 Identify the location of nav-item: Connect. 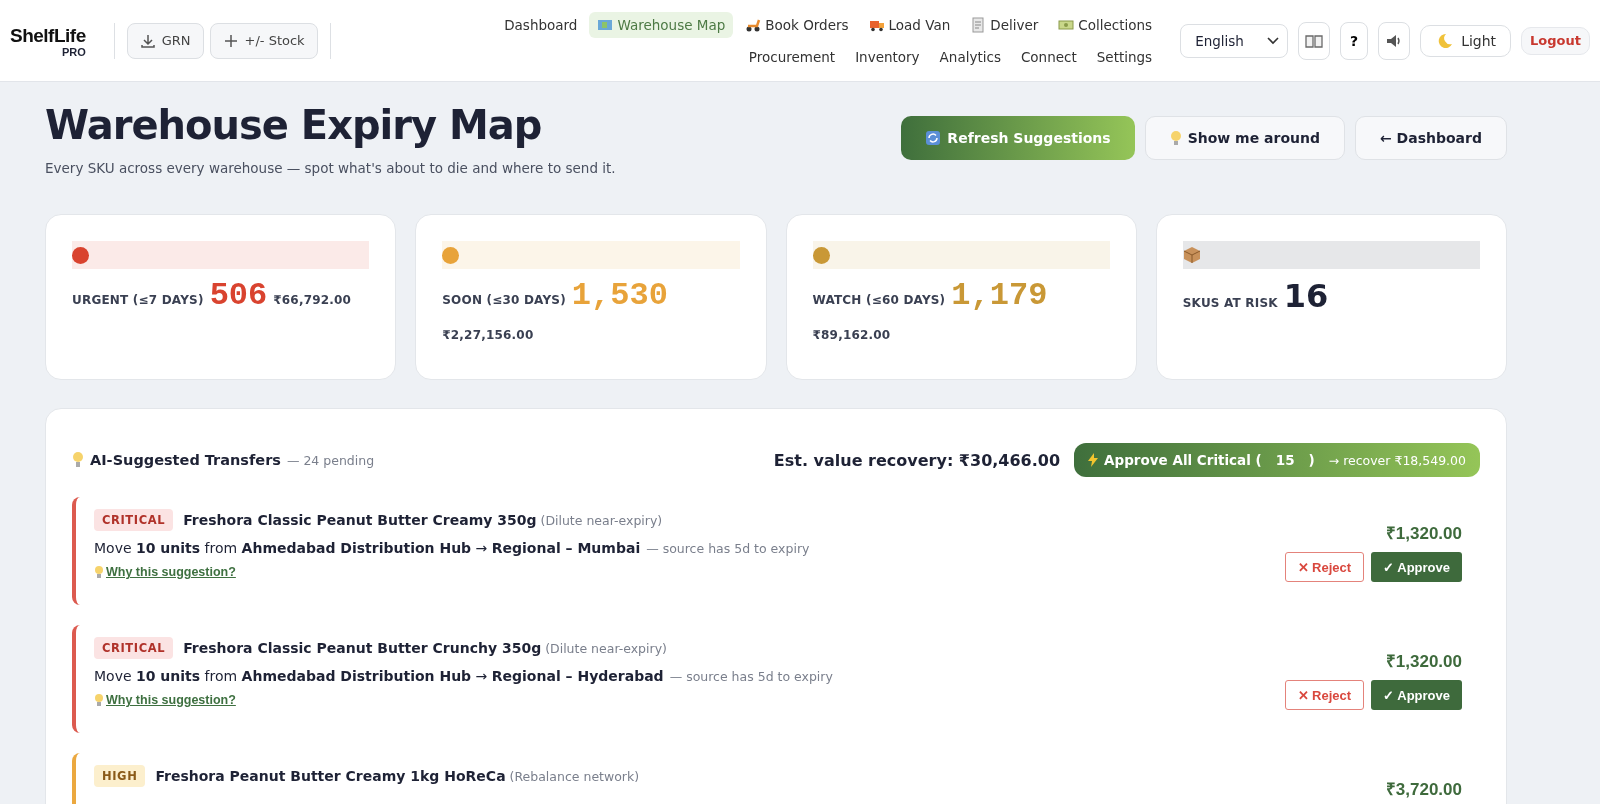
(1048, 56).